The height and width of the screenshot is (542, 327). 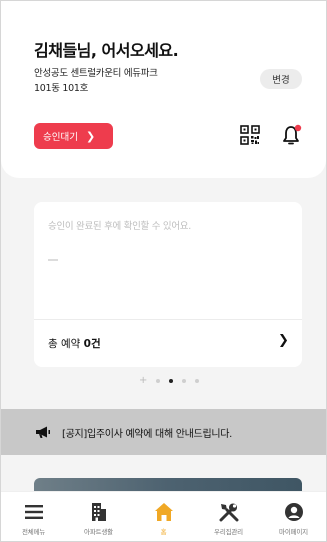 I want to click on nav-label: 아파트생활, so click(x=98, y=532).